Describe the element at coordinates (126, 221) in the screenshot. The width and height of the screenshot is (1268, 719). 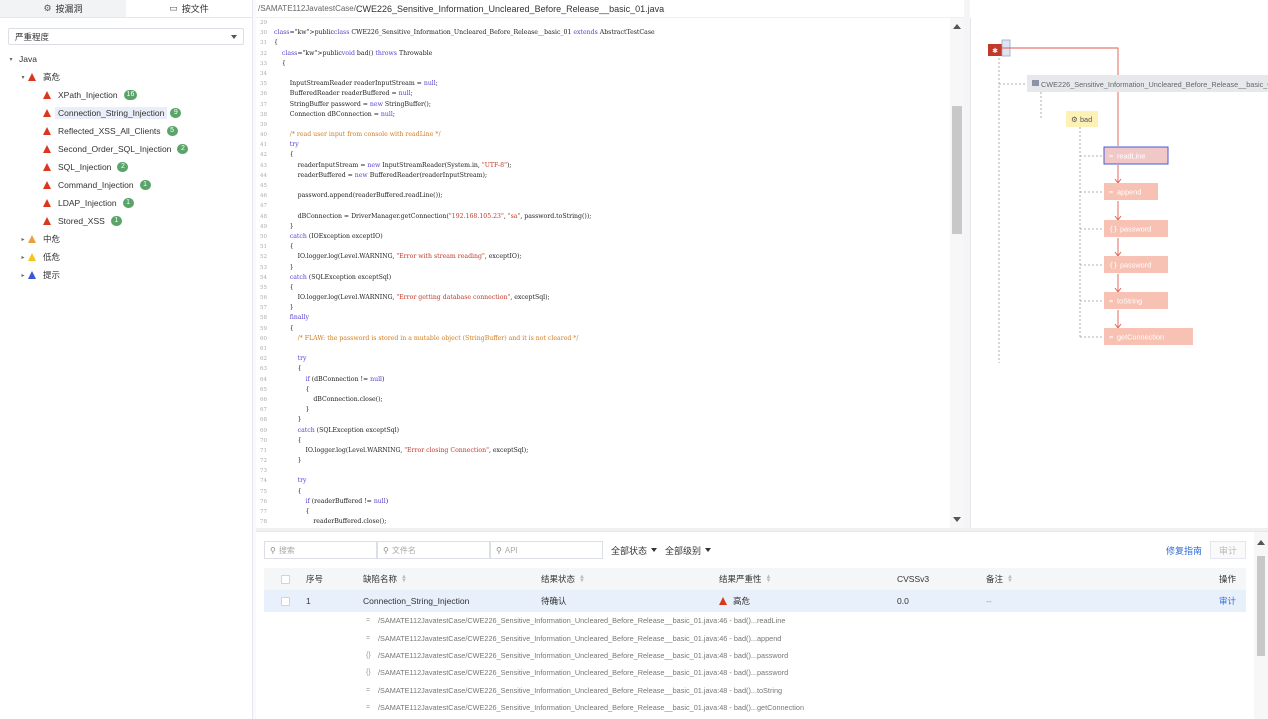
I see `tree-item: Stored_XSS 1` at that location.